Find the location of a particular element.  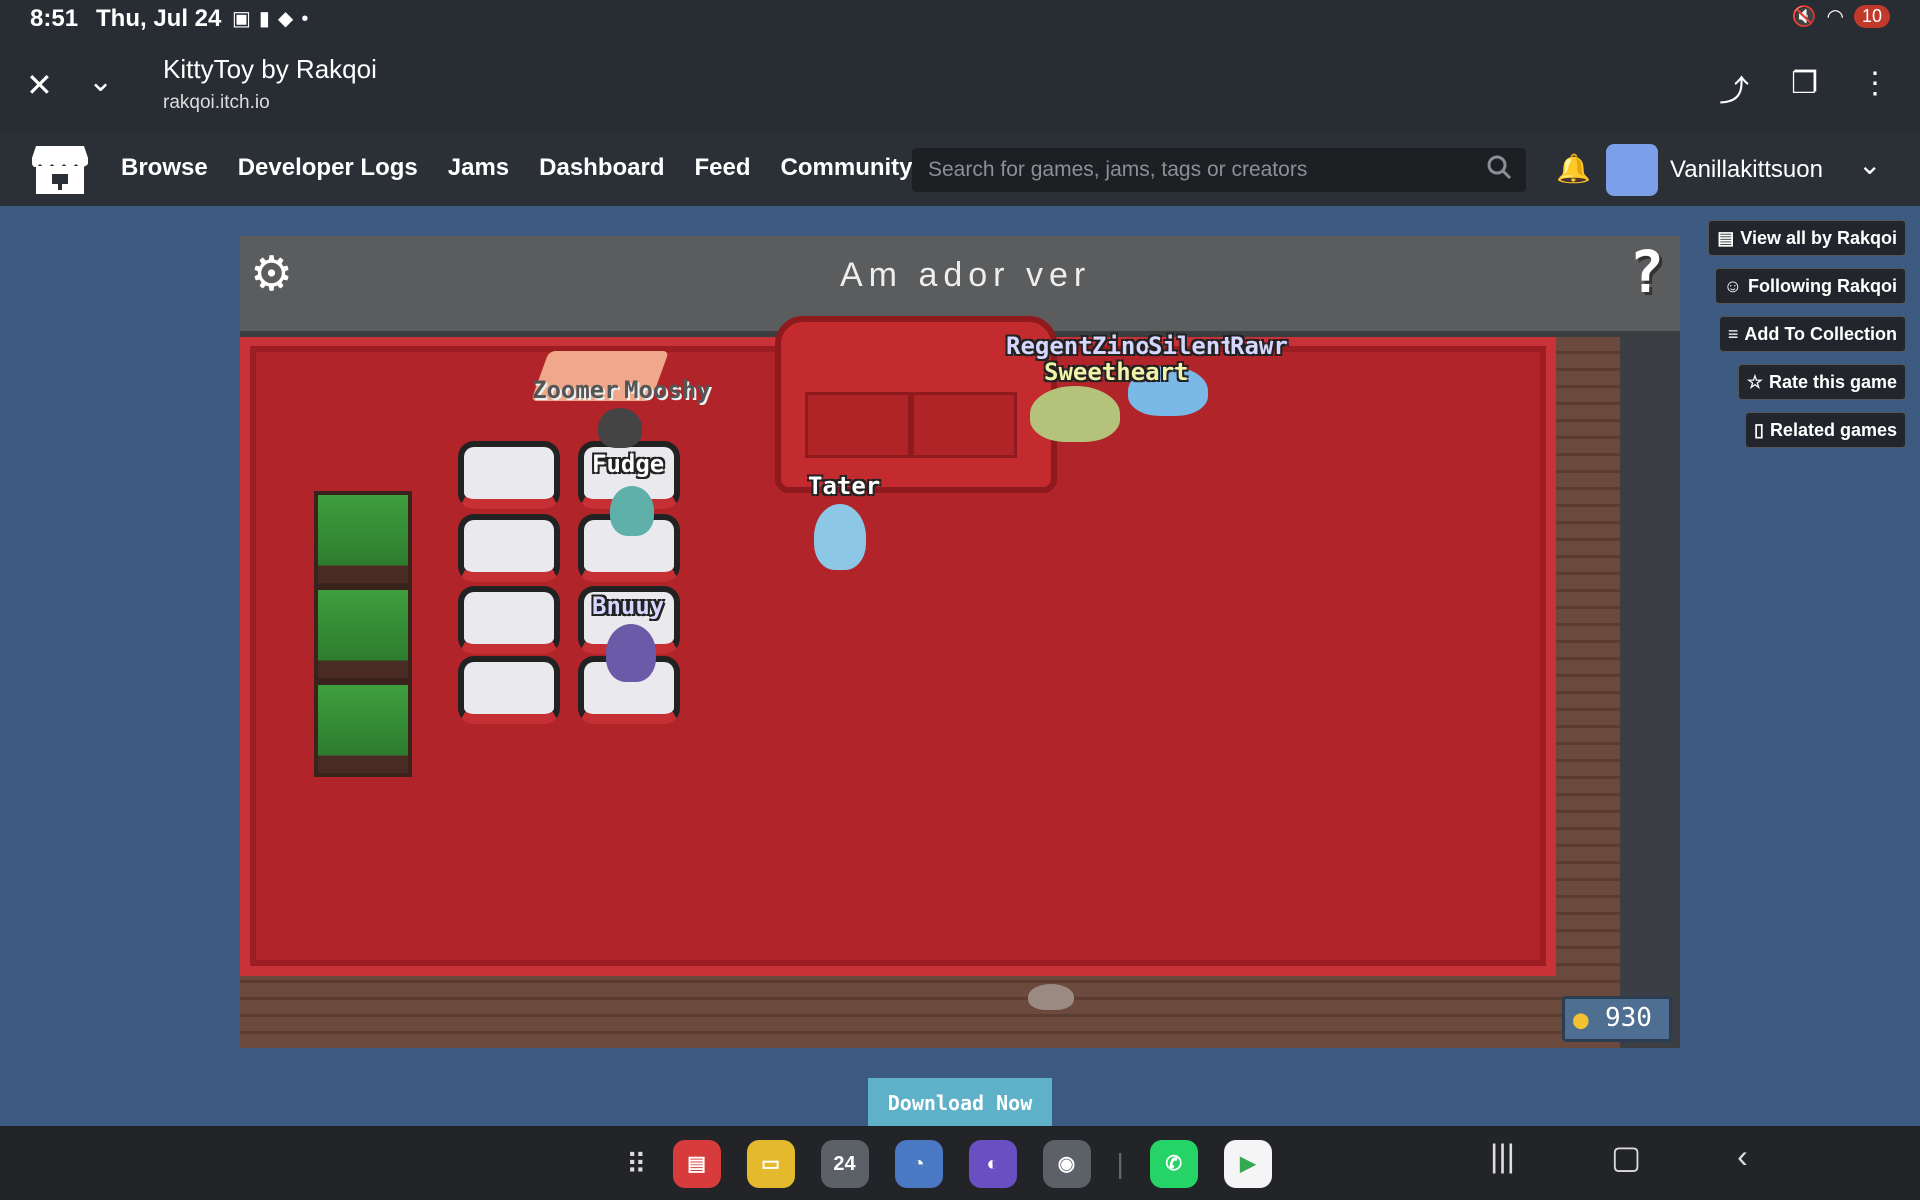

related-games-button: ▯ Related games is located at coordinates (1825, 430).